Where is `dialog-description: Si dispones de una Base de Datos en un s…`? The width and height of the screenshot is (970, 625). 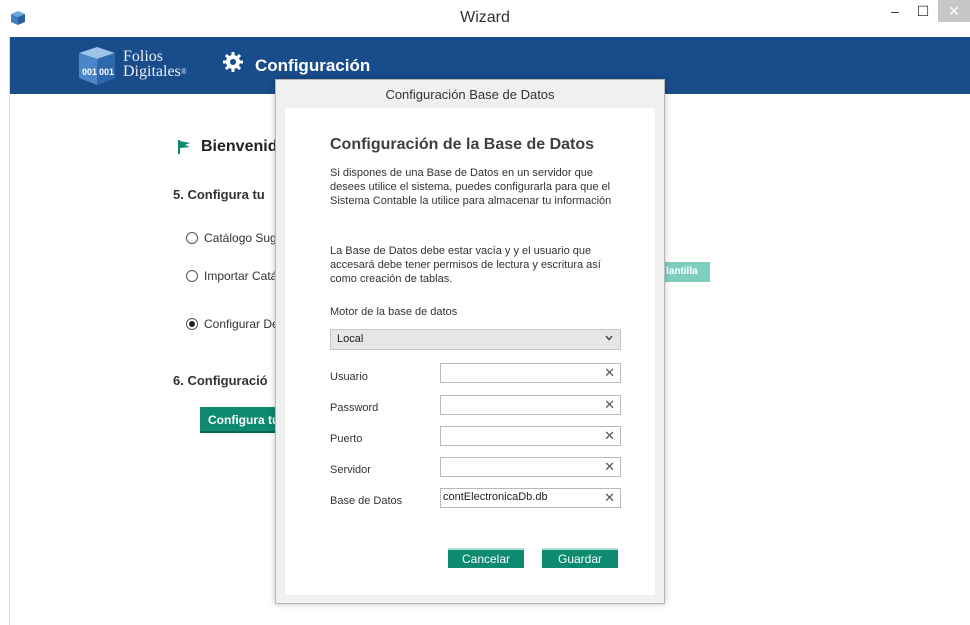
dialog-description: Si dispones de una Base de Datos en un s… is located at coordinates (471, 187).